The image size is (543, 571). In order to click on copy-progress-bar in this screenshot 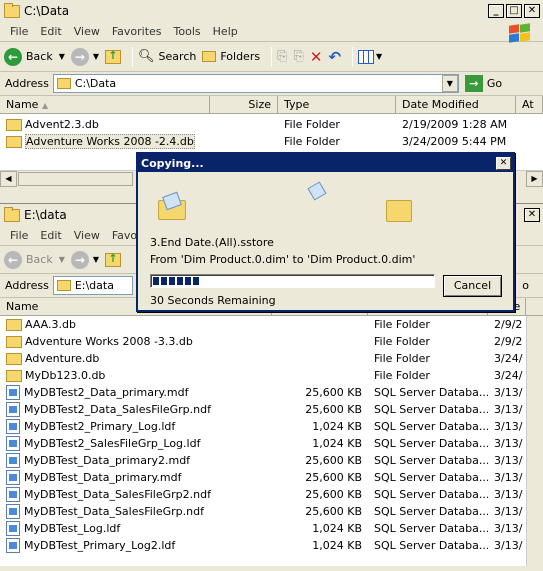, I will do `click(292, 281)`.